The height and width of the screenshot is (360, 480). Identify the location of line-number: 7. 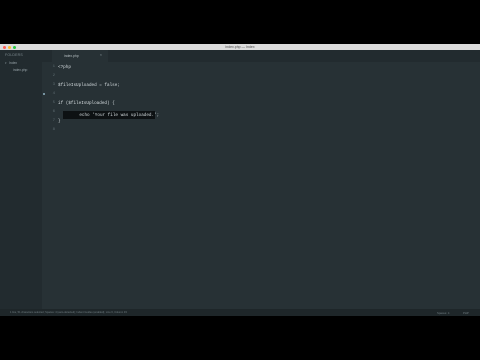
(53, 121).